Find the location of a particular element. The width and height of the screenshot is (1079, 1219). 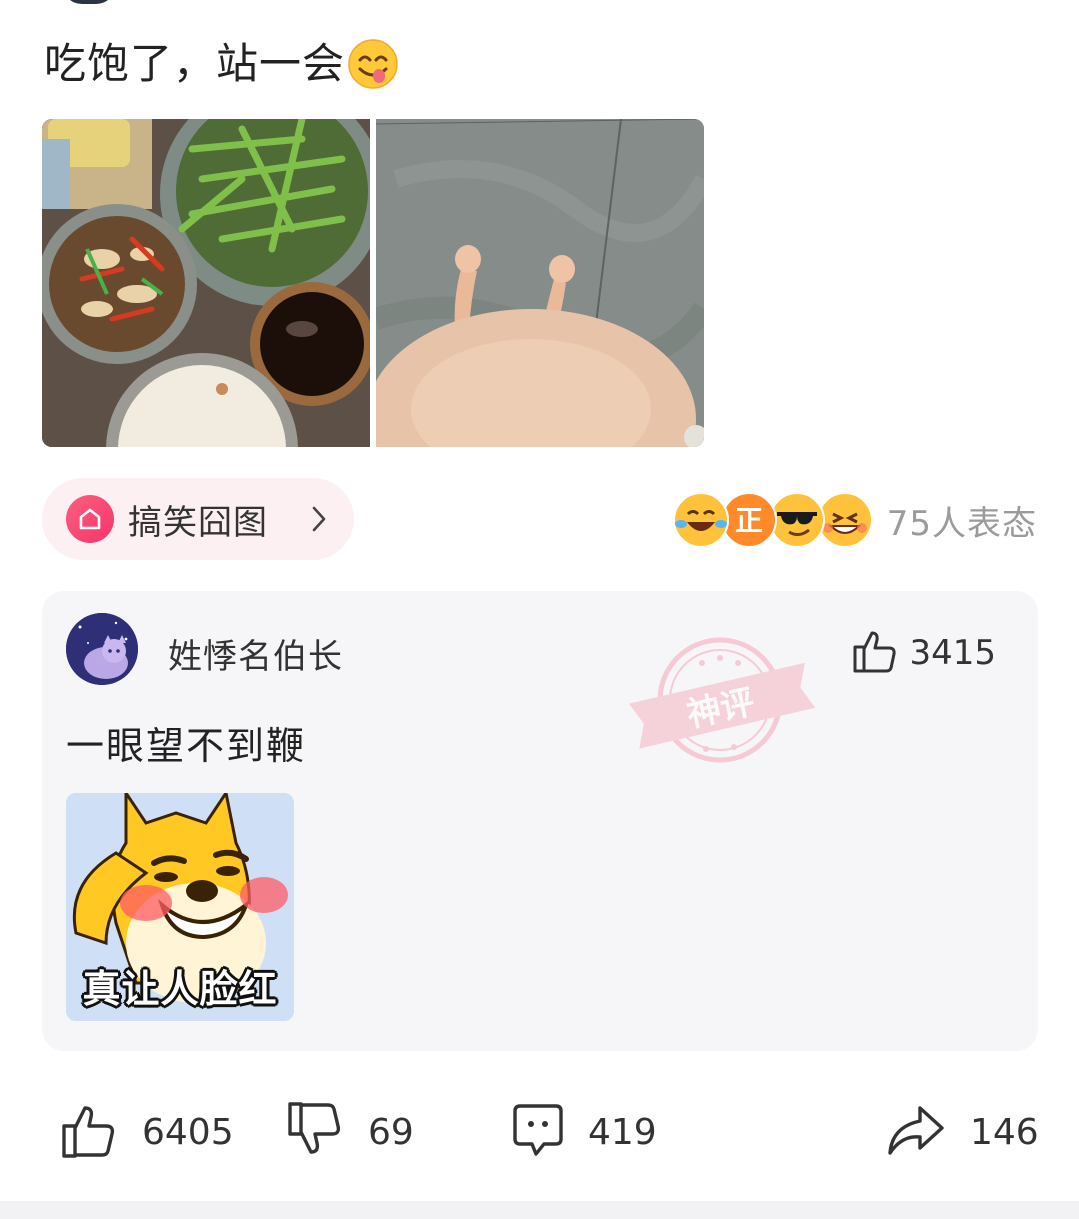

comment-like-button: 3415 is located at coordinates (923, 653).